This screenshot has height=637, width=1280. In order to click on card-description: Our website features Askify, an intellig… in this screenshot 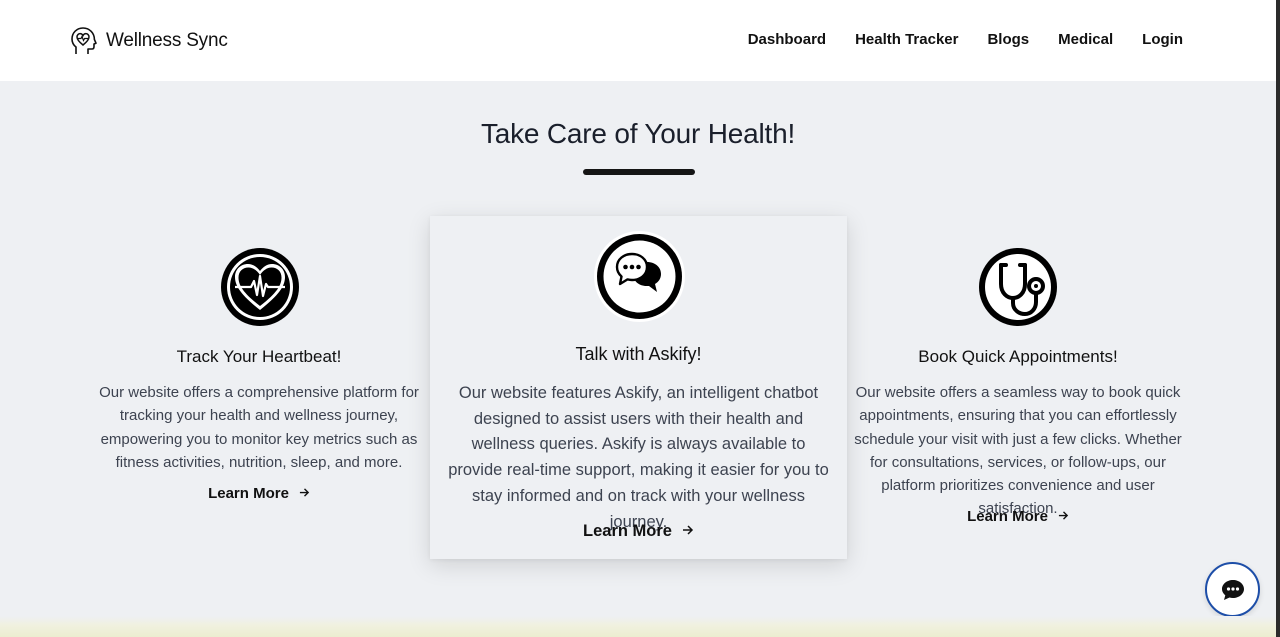, I will do `click(638, 457)`.